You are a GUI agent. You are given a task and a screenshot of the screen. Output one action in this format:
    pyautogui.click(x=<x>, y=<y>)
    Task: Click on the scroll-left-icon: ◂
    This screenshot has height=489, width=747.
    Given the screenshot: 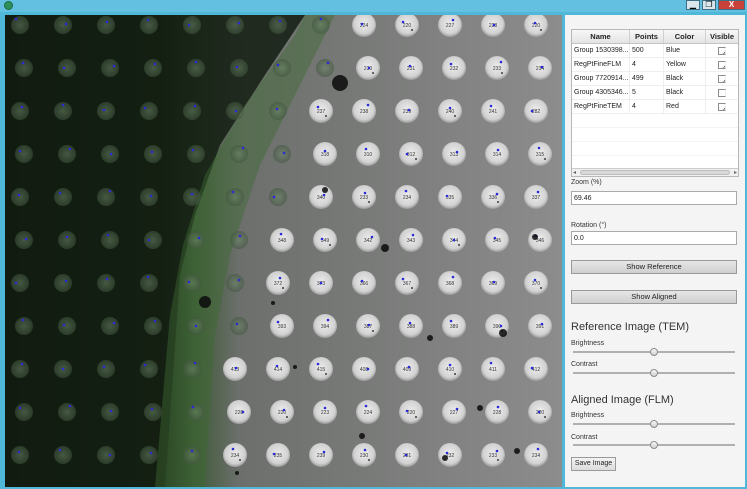 What is the action you would take?
    pyautogui.click(x=574, y=172)
    